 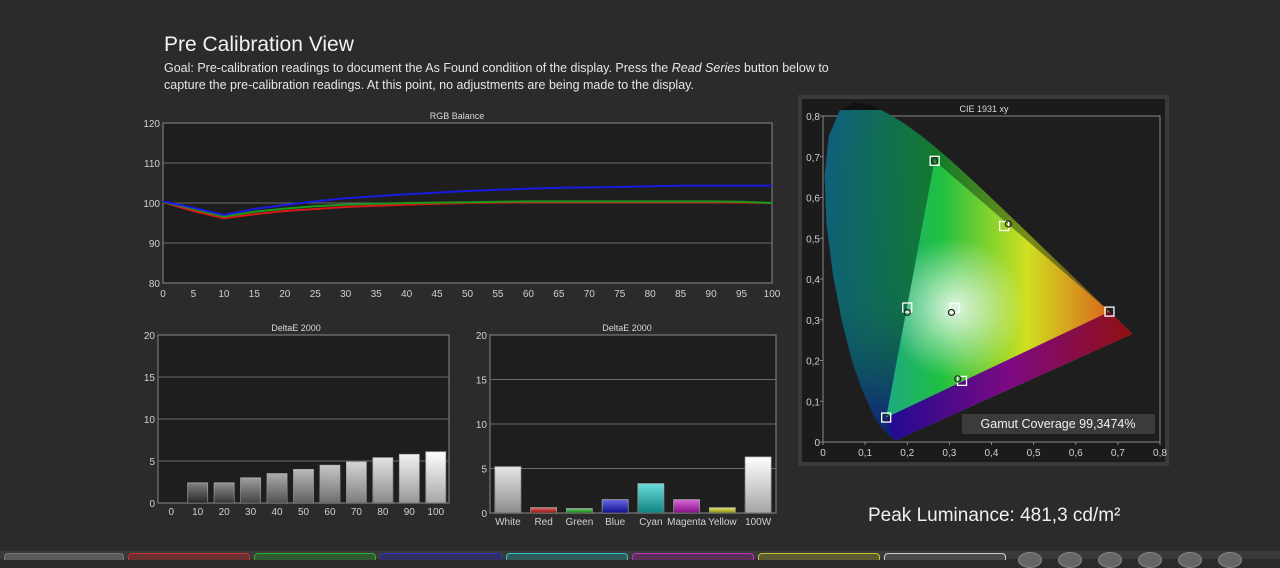 I want to click on rgb-y-tick-label: 90, so click(x=155, y=244).